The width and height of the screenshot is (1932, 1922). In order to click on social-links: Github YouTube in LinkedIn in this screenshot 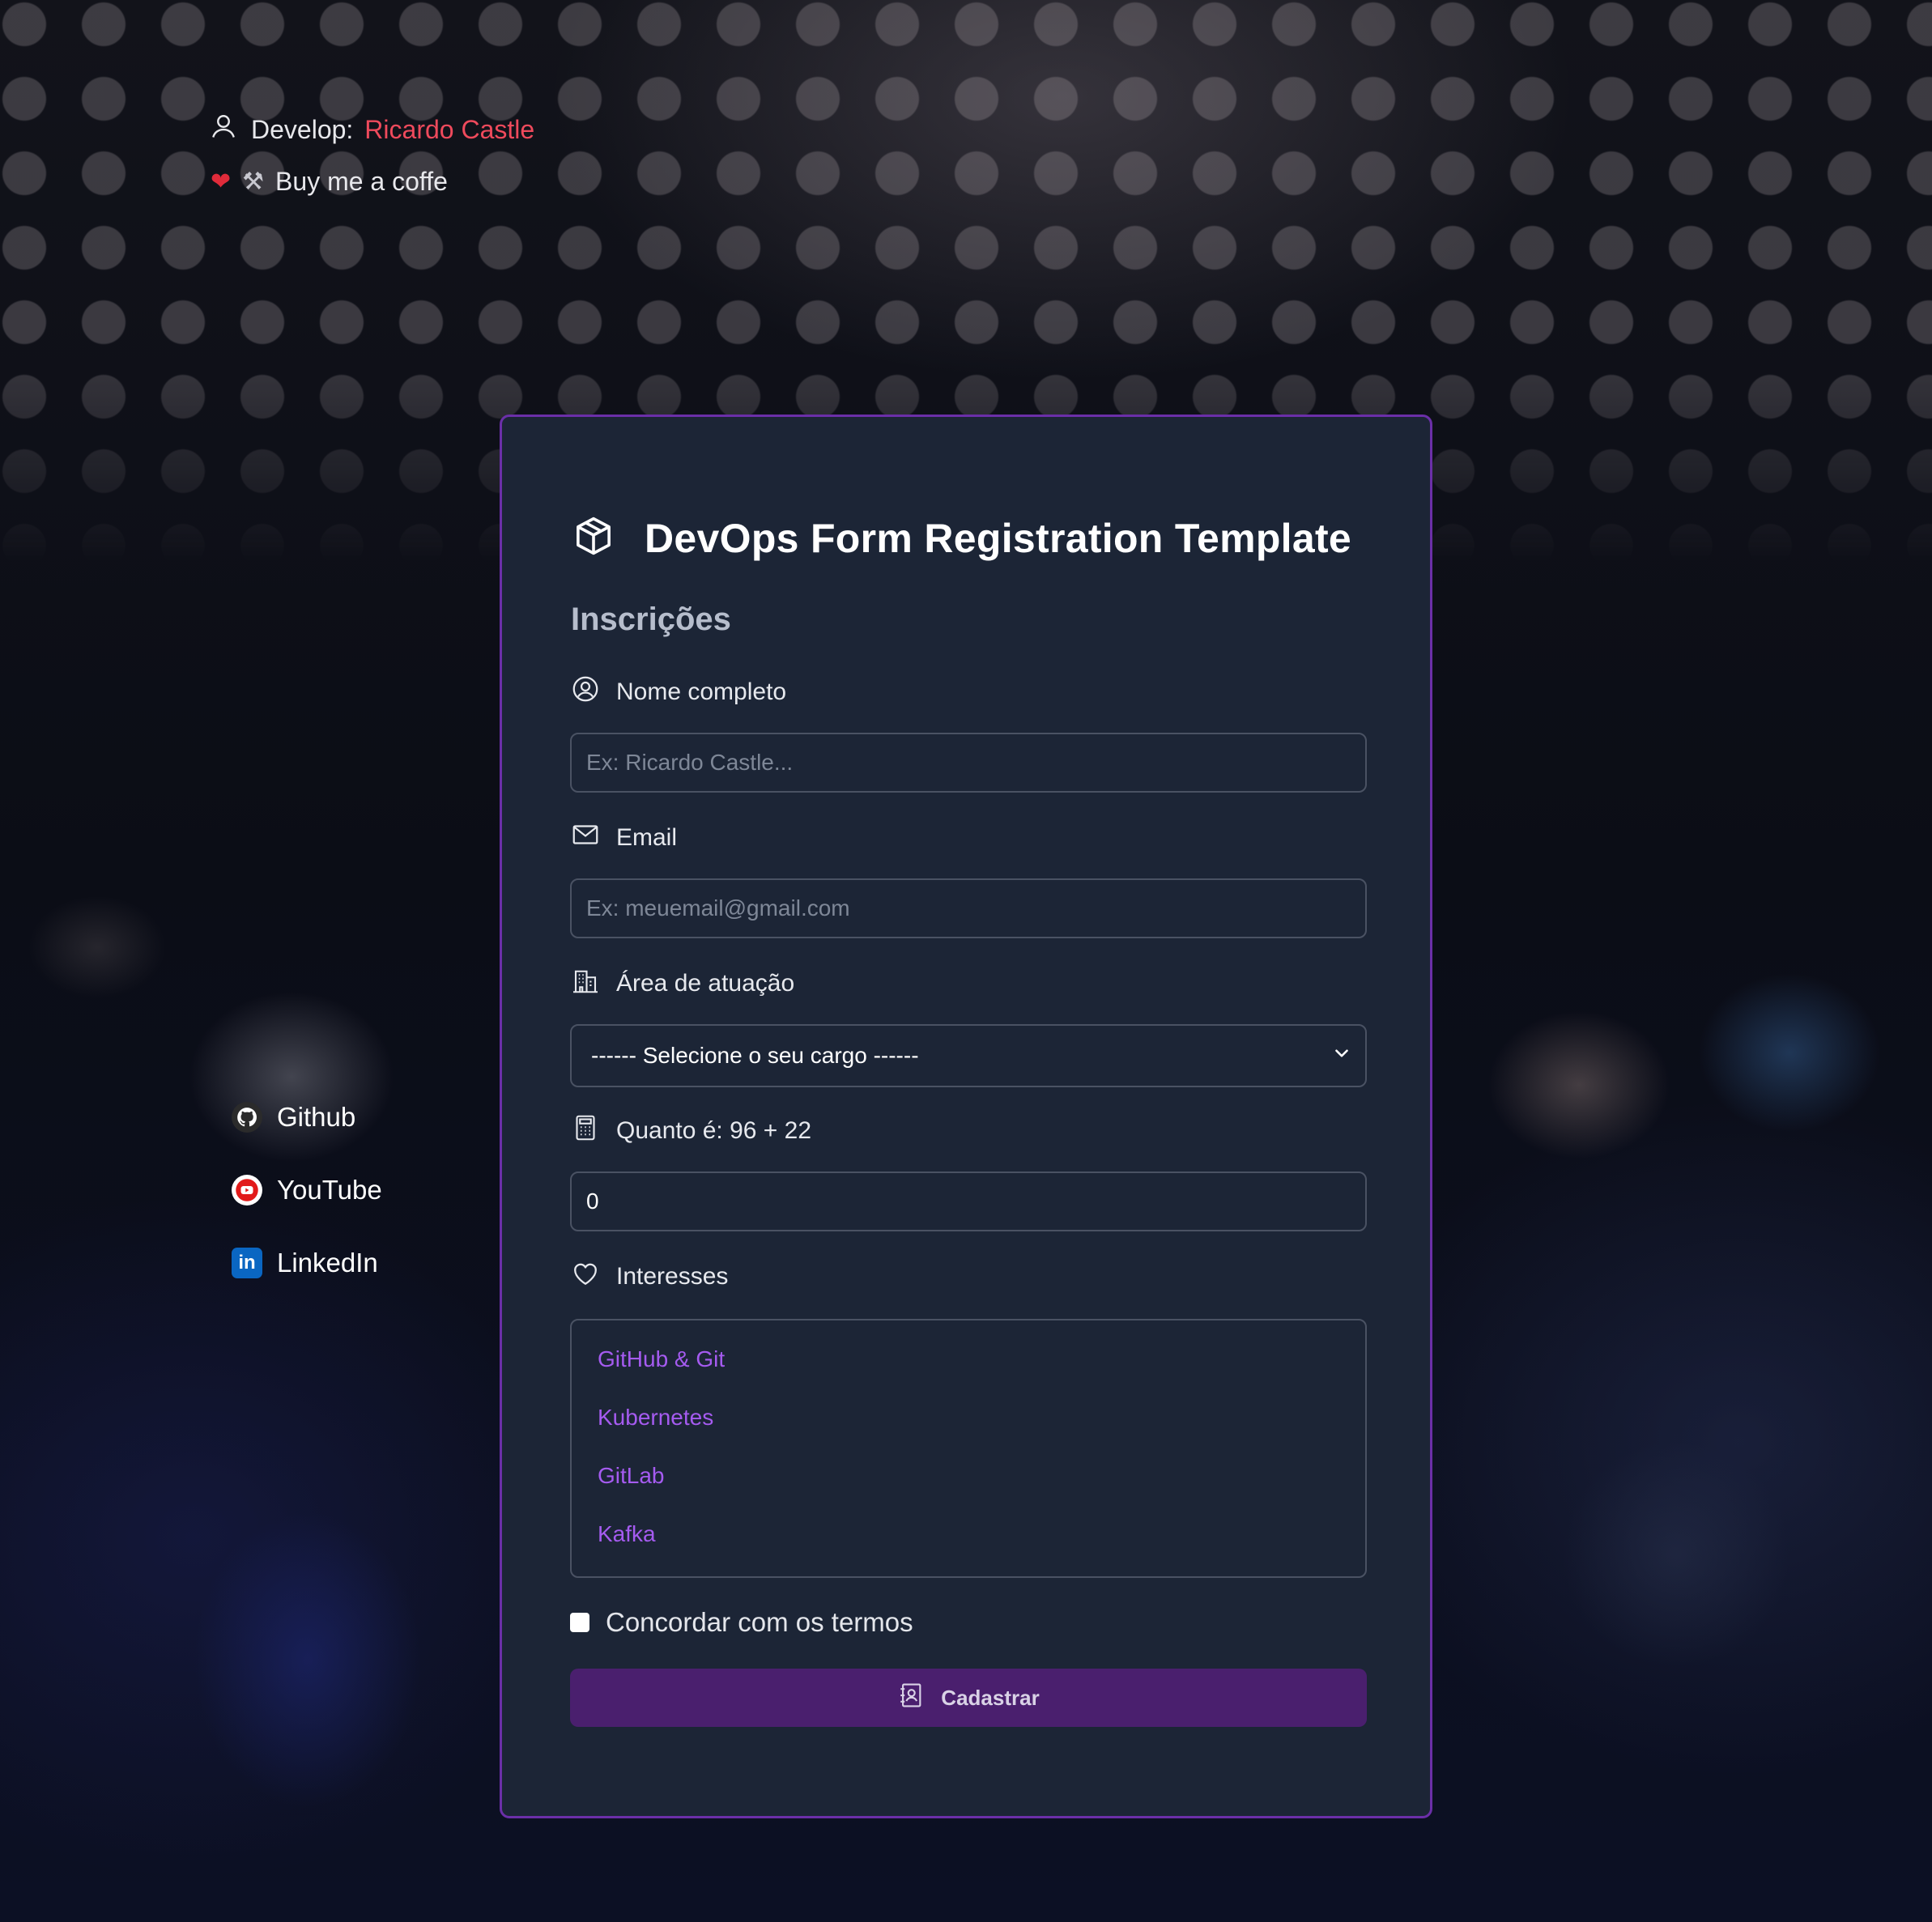, I will do `click(307, 1190)`.